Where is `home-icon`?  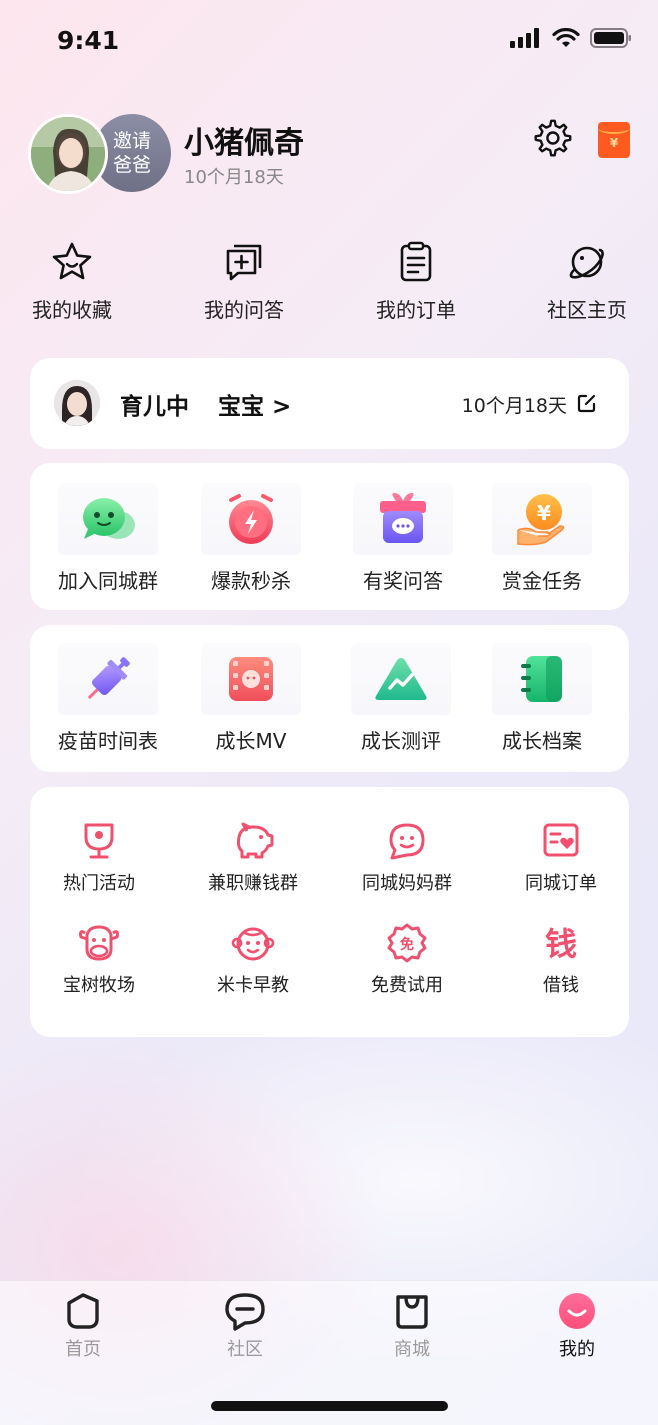 home-icon is located at coordinates (83, 1311).